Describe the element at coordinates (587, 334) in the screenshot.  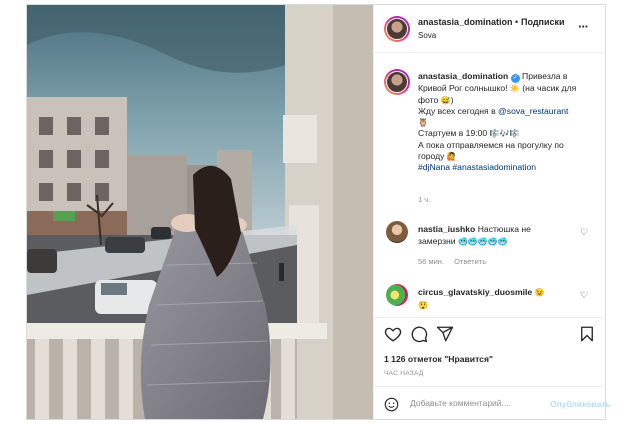
I see `bookmark-icon` at that location.